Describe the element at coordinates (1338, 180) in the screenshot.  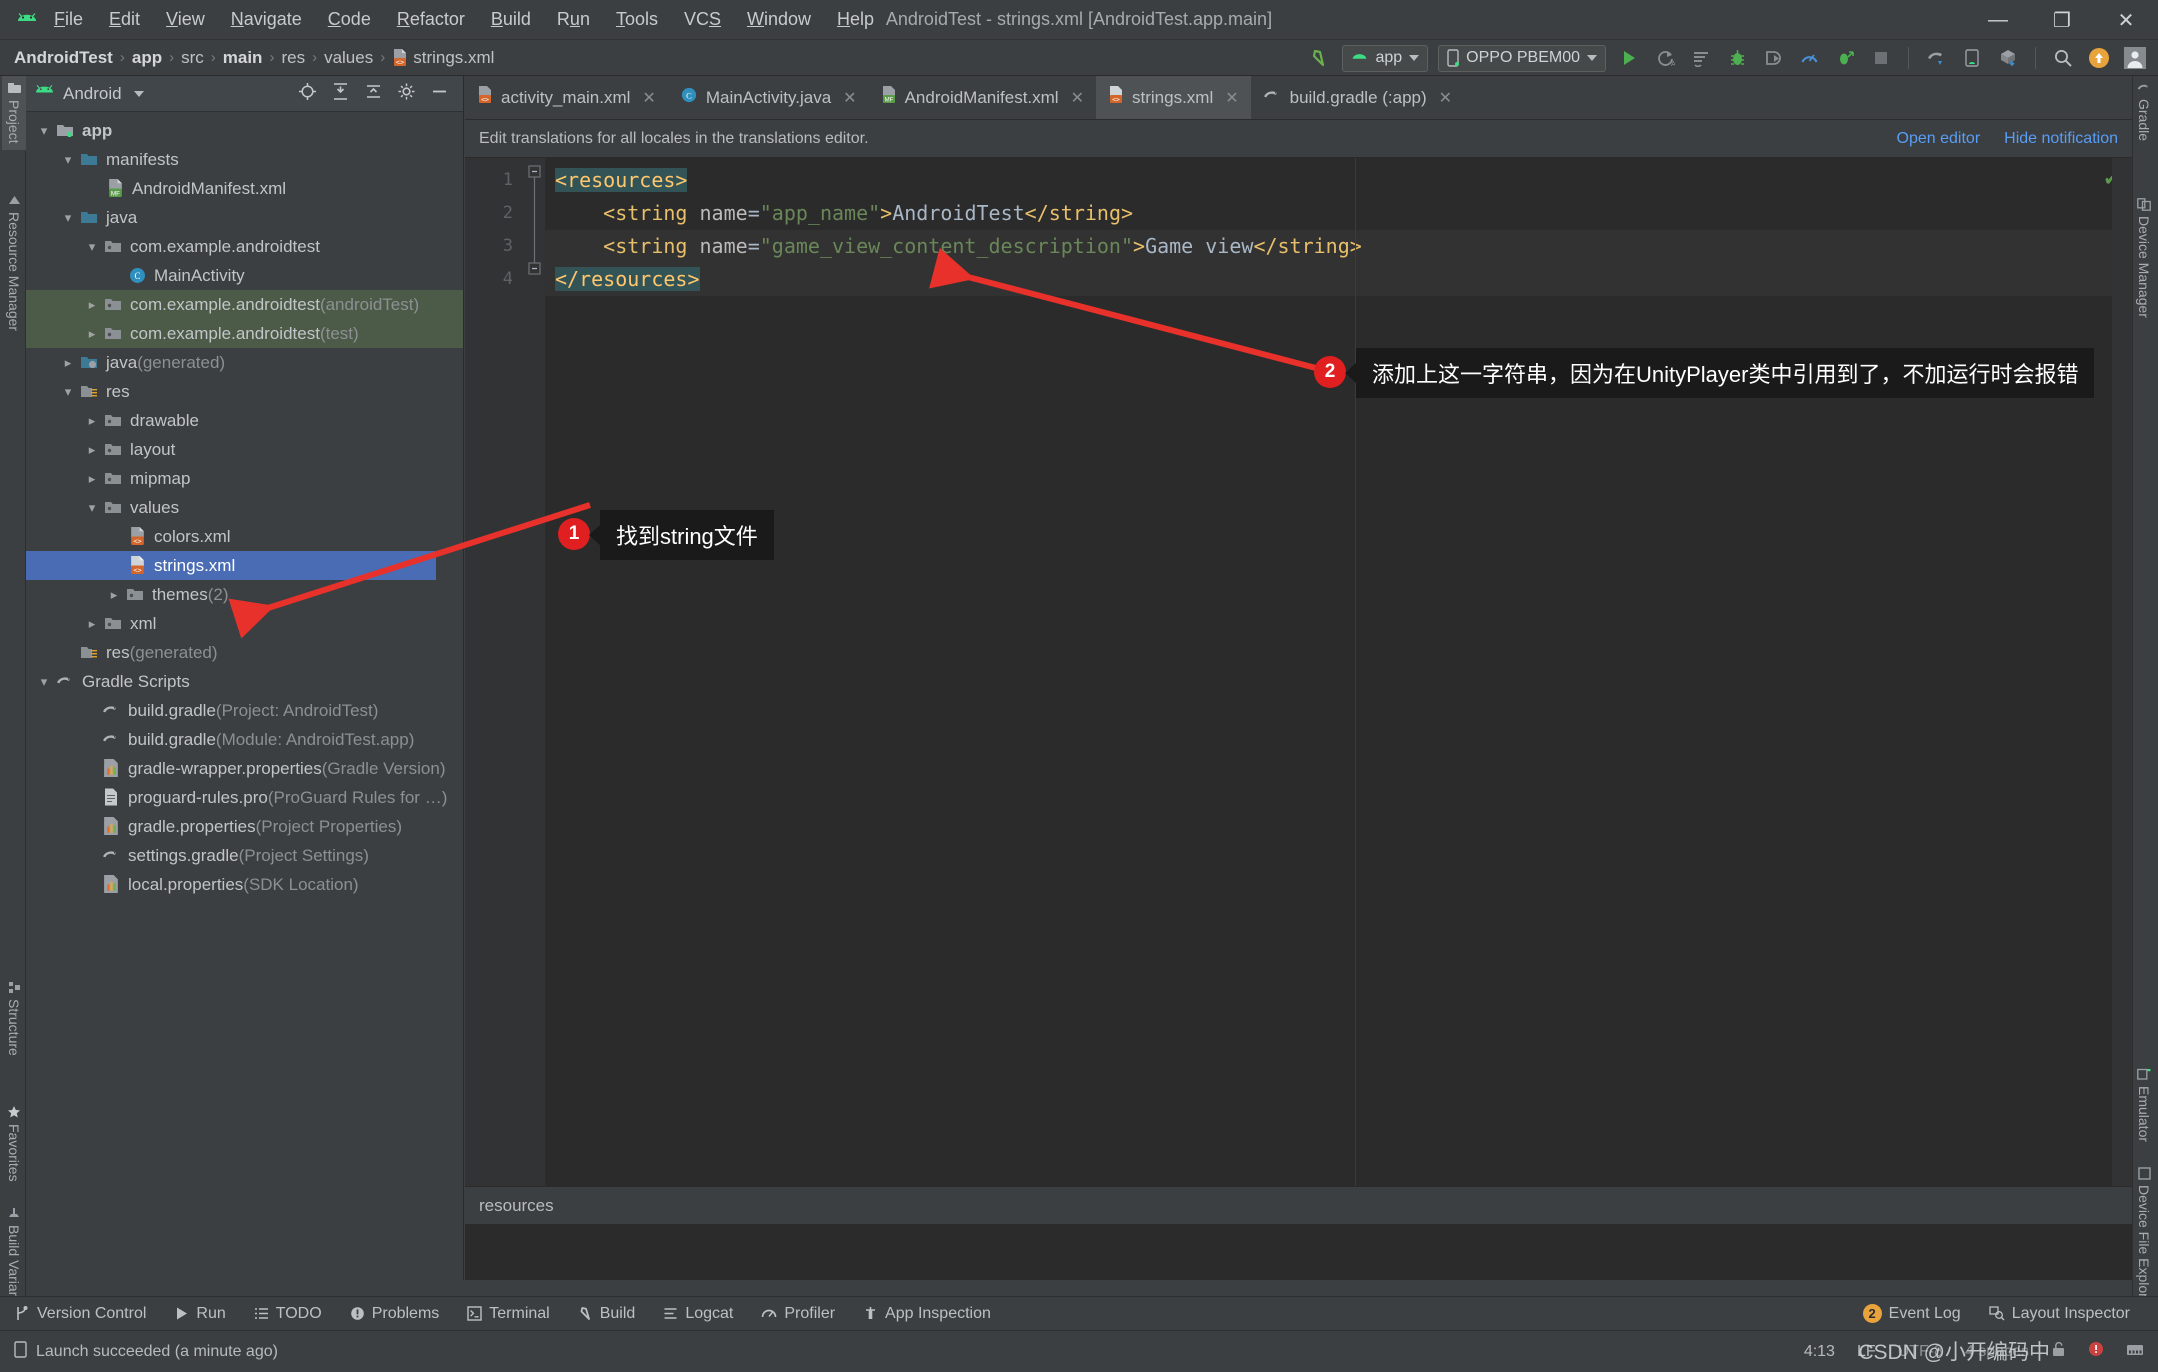
I see `code-line-1: <resources>` at that location.